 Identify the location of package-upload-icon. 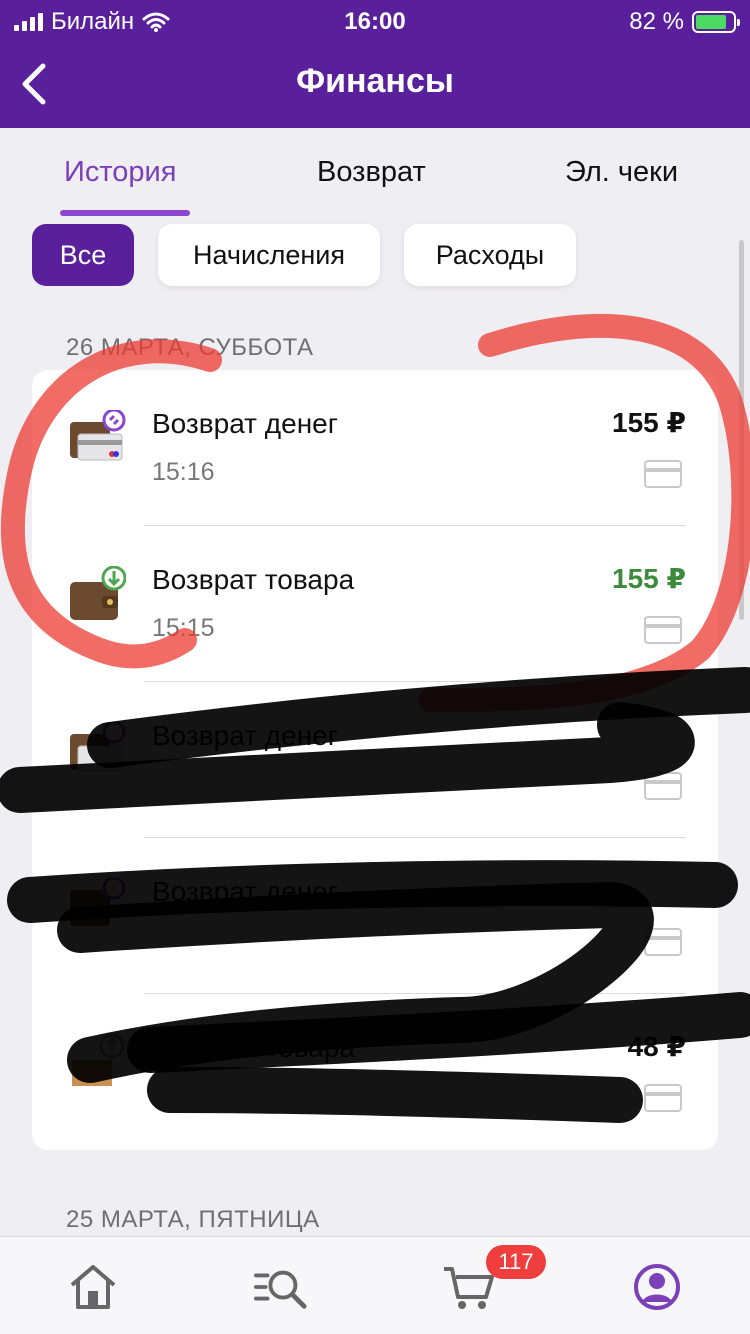
(98, 1060).